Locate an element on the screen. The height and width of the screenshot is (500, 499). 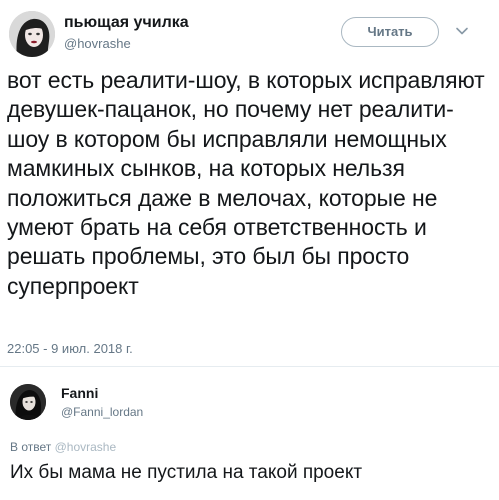
follow-button: Читать is located at coordinates (390, 32).